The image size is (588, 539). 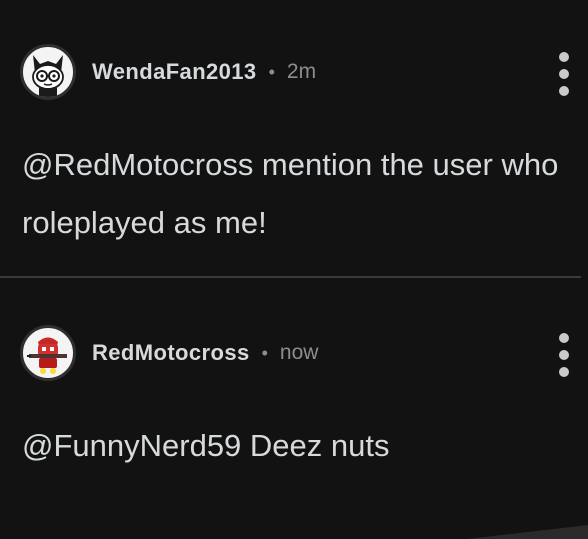 I want to click on divider, so click(x=290, y=277).